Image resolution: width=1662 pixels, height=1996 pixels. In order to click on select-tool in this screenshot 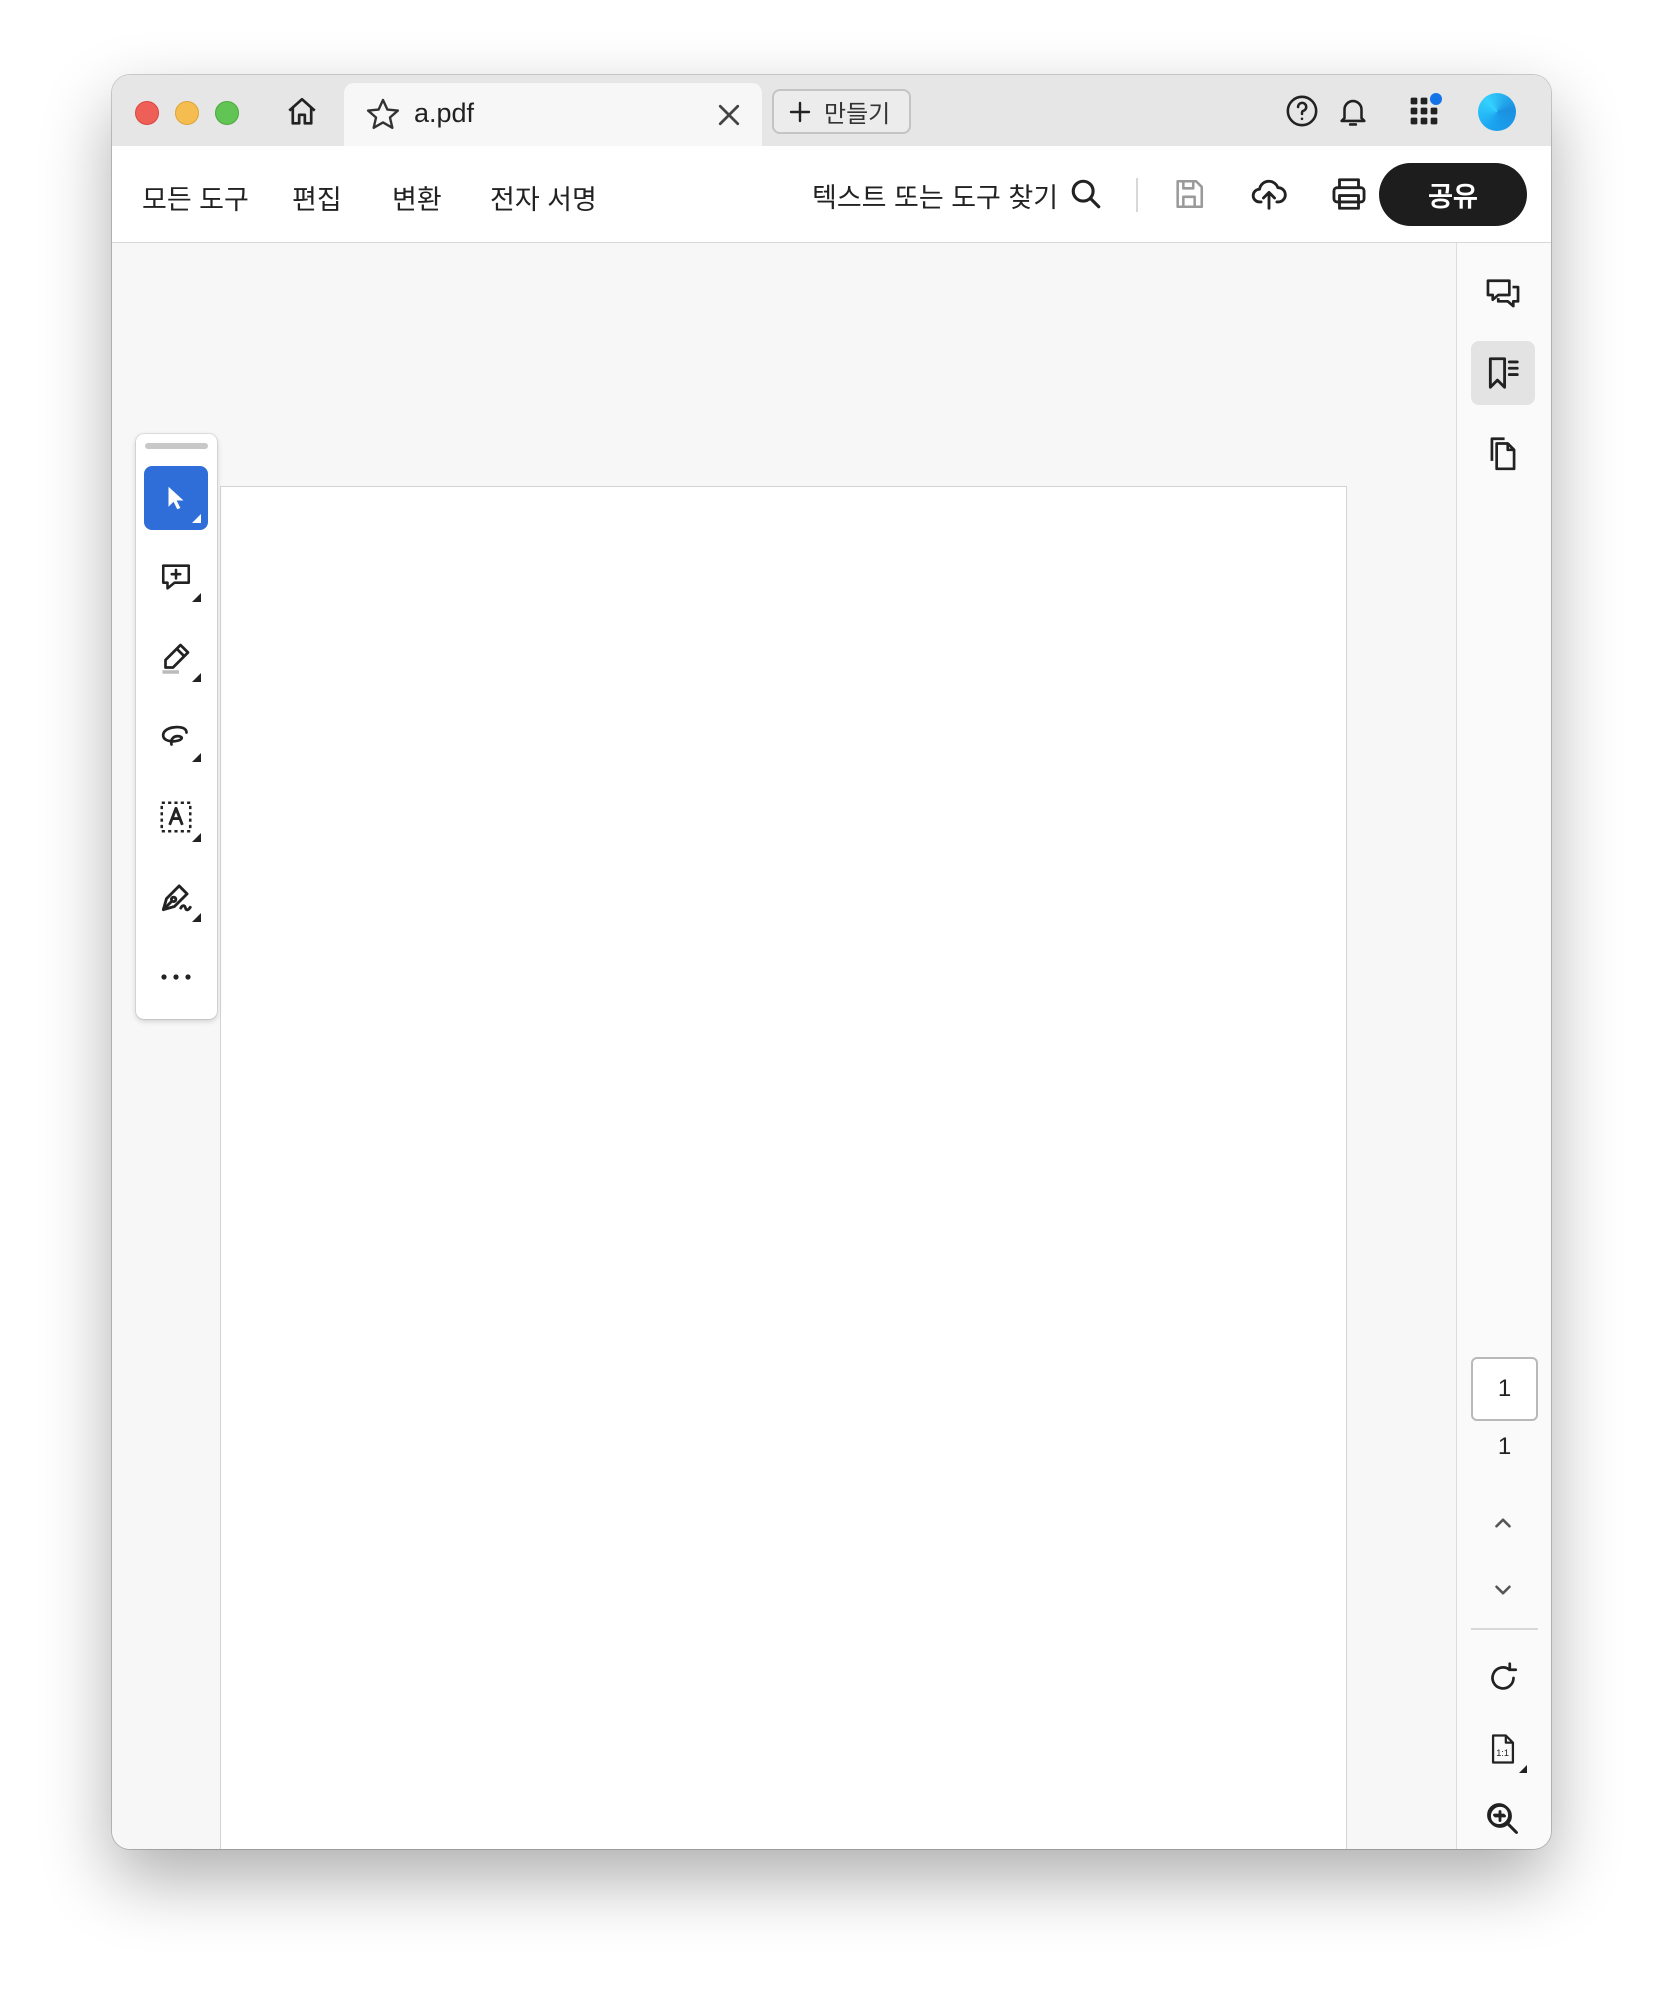, I will do `click(176, 498)`.